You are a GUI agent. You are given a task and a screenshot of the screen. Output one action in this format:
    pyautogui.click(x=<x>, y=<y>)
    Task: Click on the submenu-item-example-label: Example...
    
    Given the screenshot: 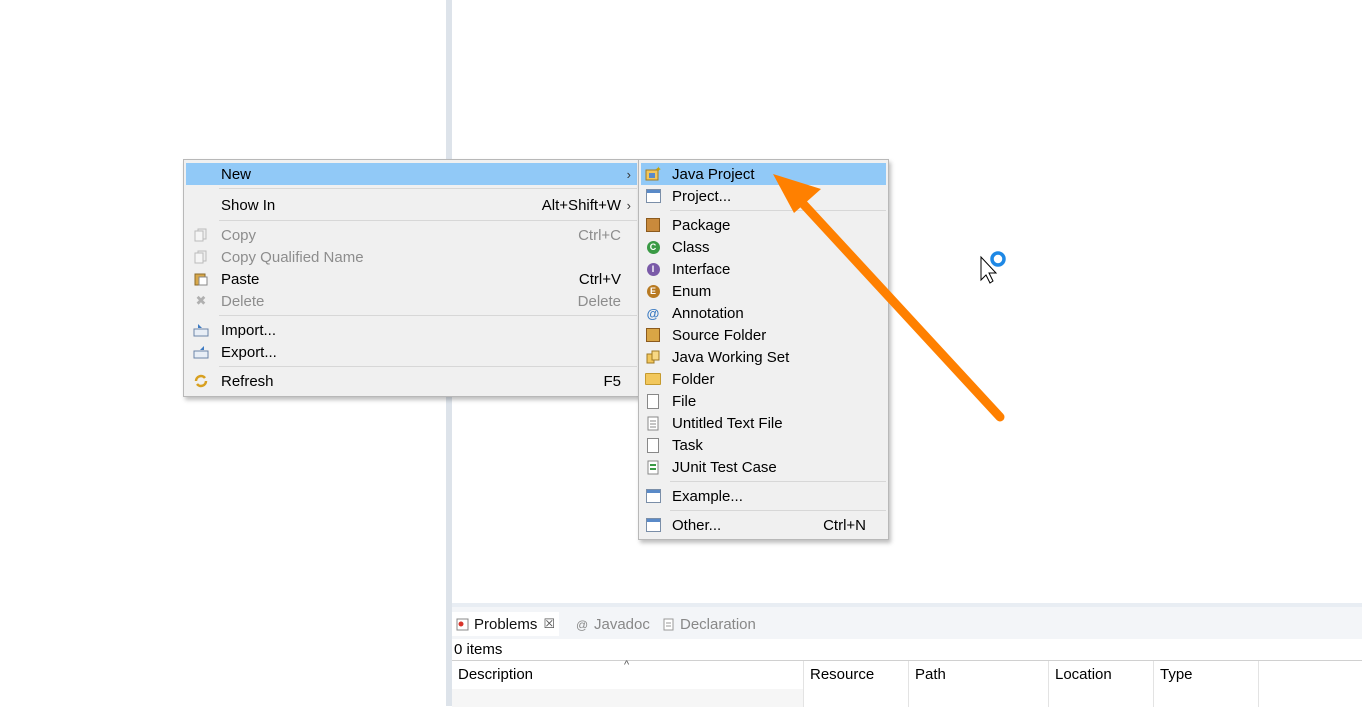 What is the action you would take?
    pyautogui.click(x=707, y=496)
    